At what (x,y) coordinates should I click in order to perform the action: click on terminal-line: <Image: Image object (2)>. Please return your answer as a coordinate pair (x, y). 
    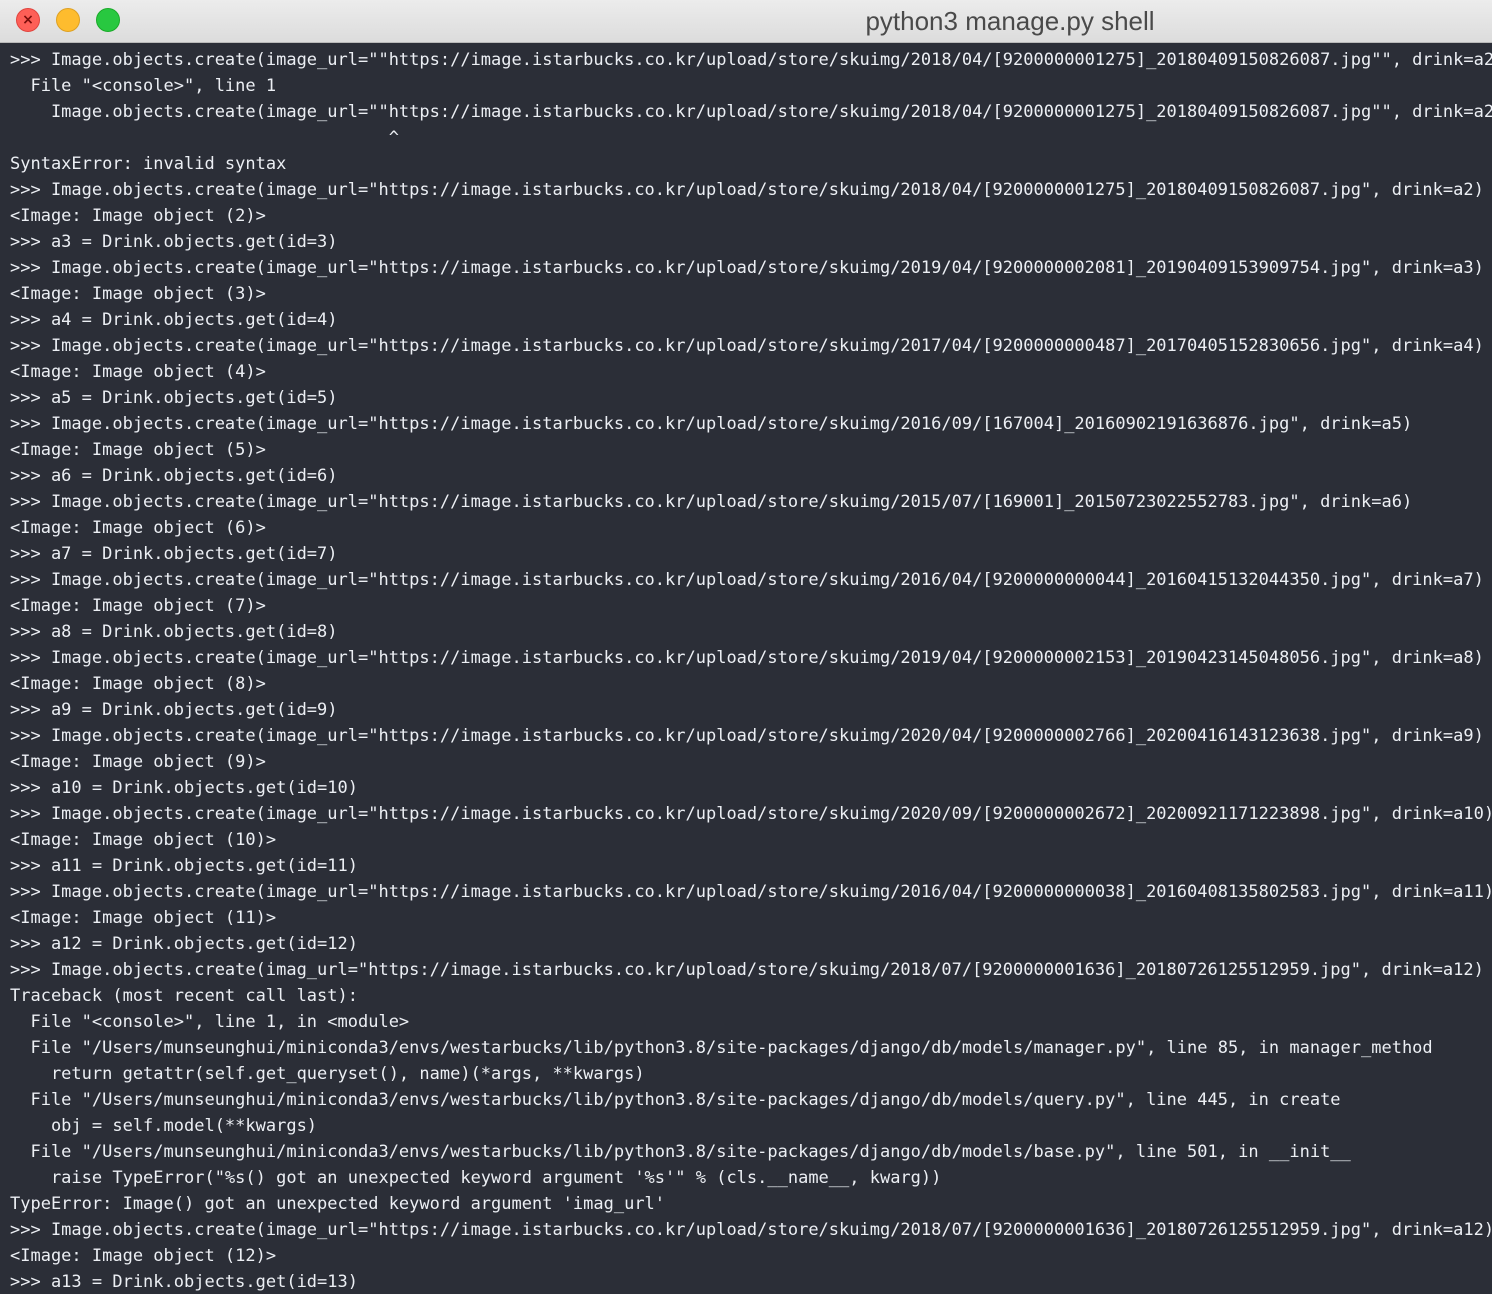
    Looking at the image, I should click on (138, 216).